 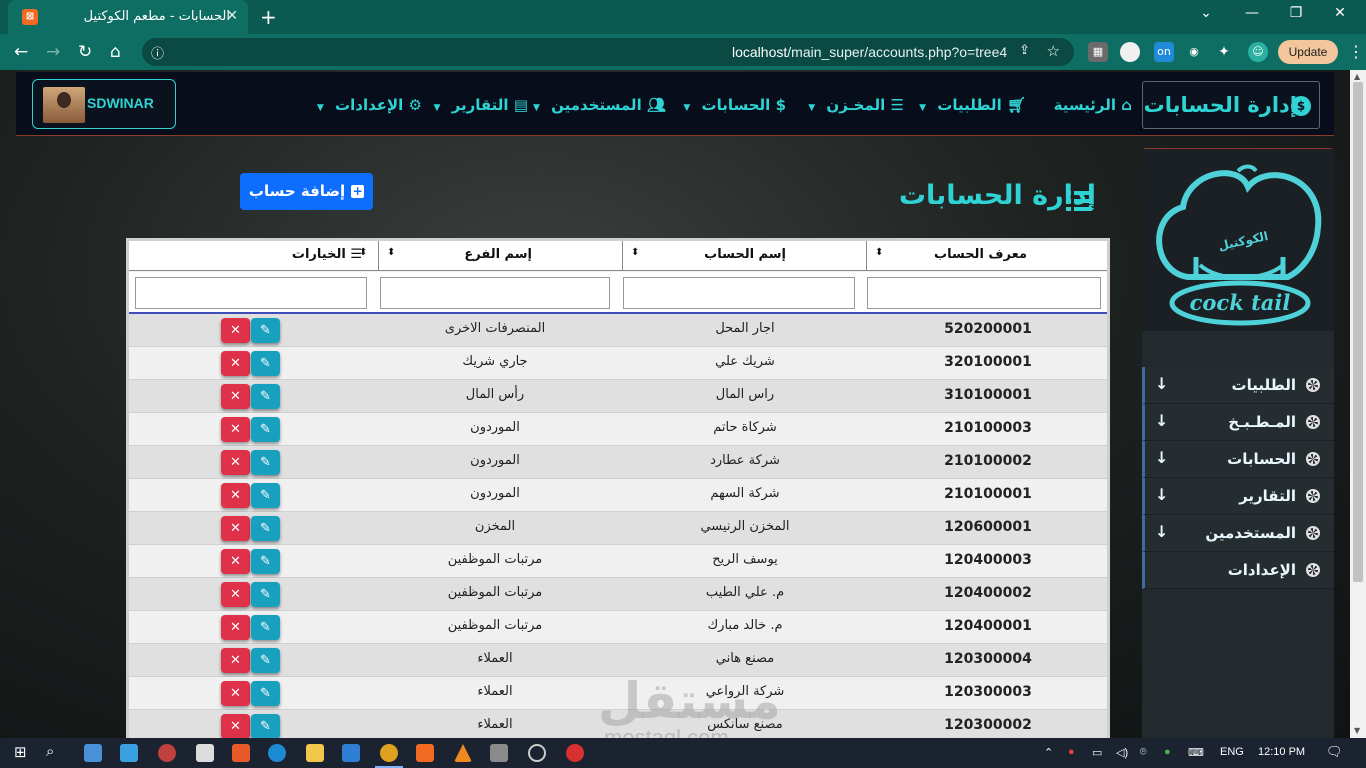 What do you see at coordinates (1048, 752) in the screenshot?
I see `tray-up-arrow-icon: ⌃` at bounding box center [1048, 752].